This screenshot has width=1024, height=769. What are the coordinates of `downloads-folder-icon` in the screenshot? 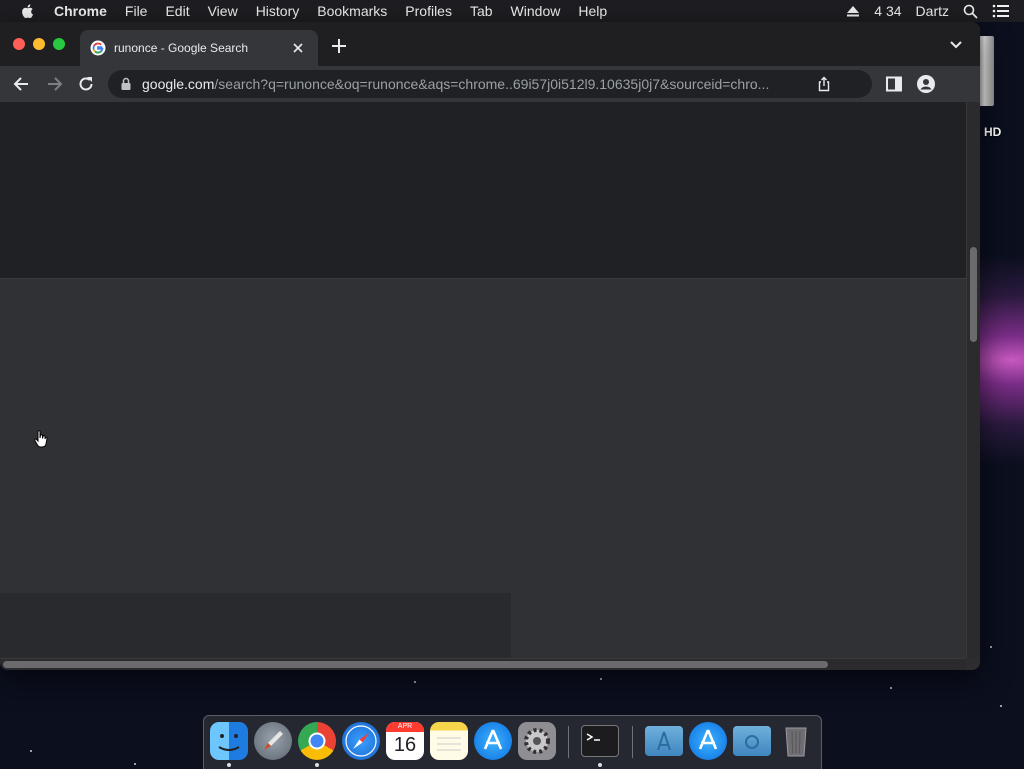 It's located at (752, 741).